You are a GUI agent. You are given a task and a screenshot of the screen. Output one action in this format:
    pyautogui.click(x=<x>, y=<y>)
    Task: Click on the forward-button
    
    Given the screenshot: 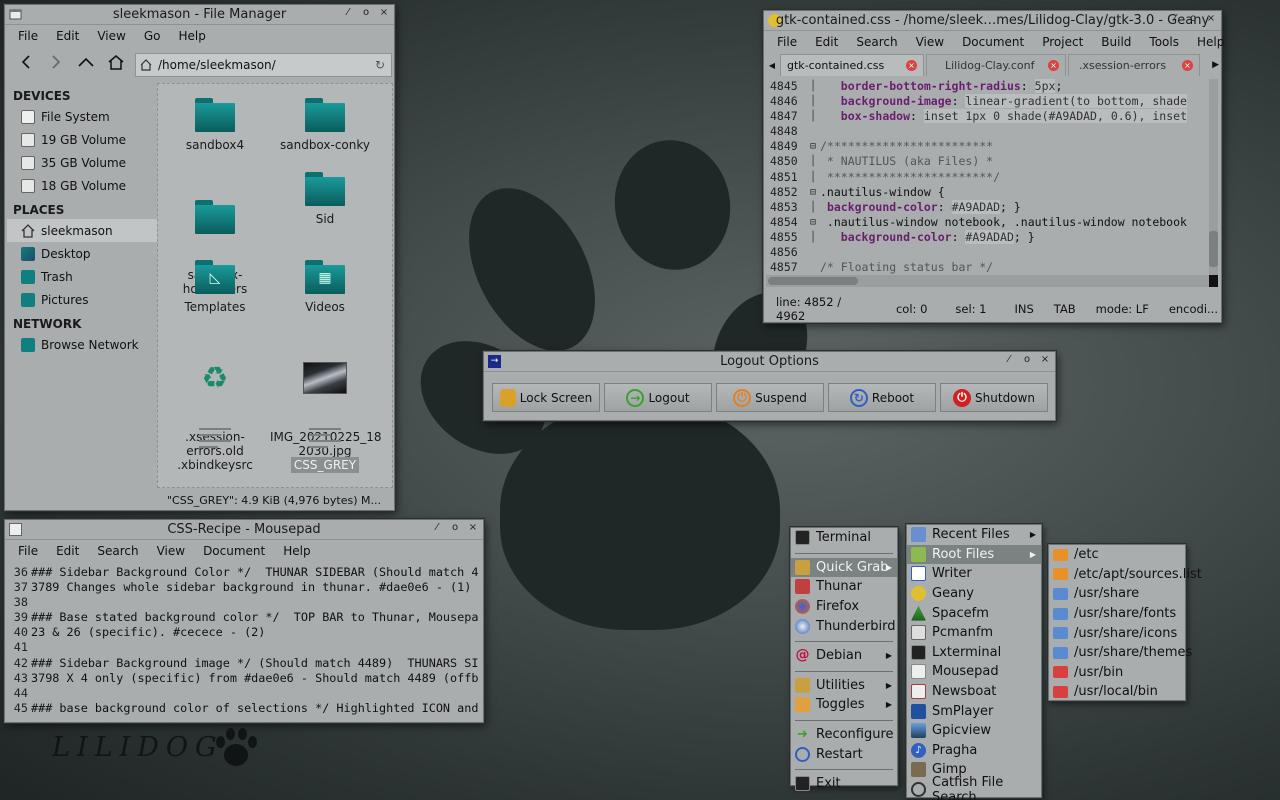 What is the action you would take?
    pyautogui.click(x=56, y=62)
    